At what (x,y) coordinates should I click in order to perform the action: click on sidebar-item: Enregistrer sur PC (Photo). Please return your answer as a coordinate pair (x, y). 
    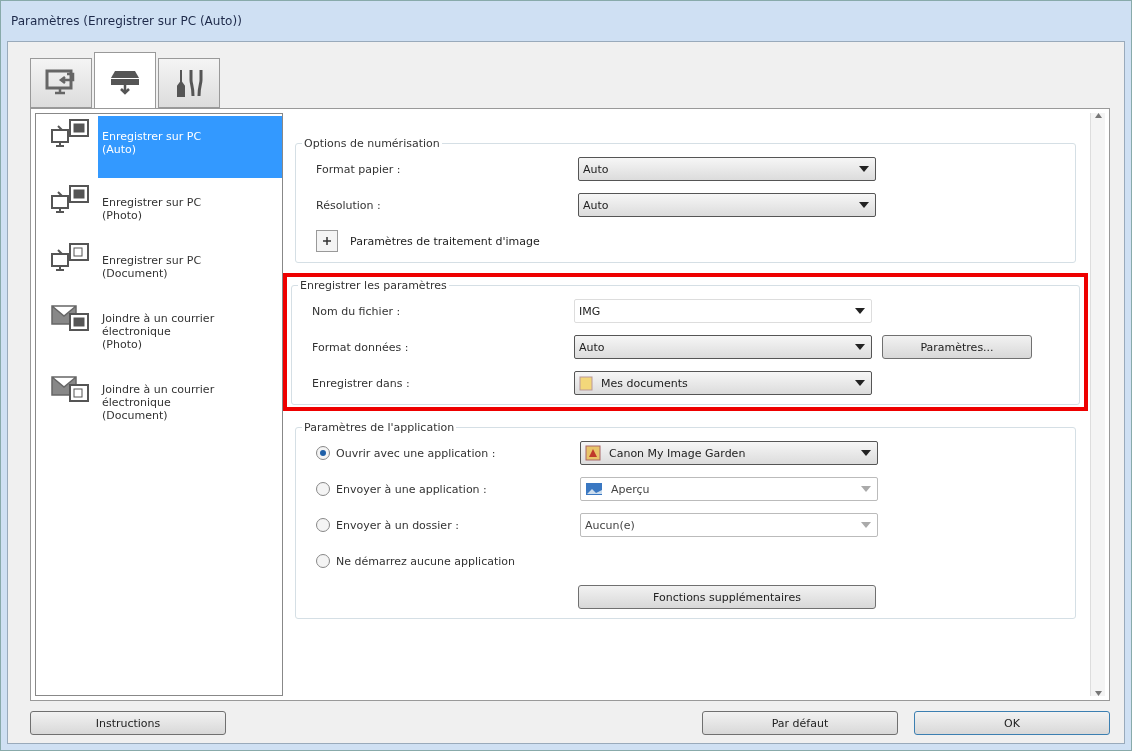
    Looking at the image, I should click on (190, 209).